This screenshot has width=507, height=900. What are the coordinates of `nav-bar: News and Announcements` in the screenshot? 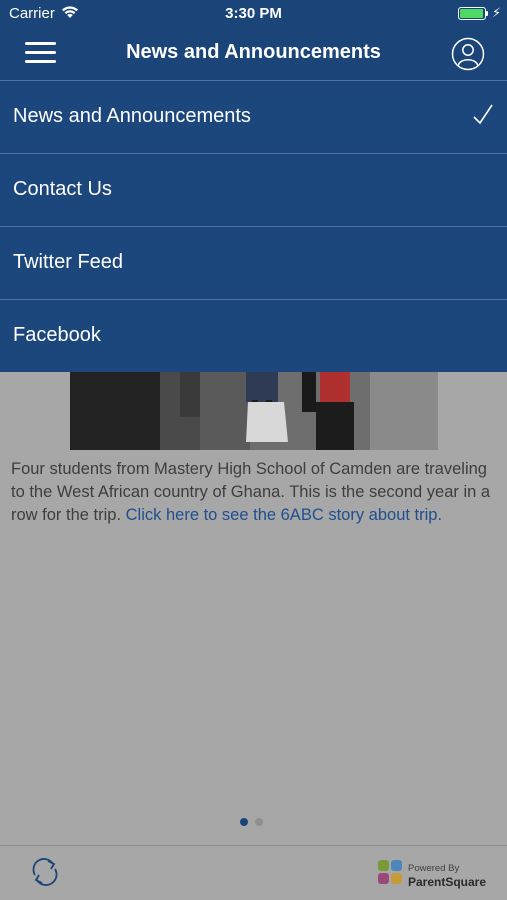 It's located at (253, 54).